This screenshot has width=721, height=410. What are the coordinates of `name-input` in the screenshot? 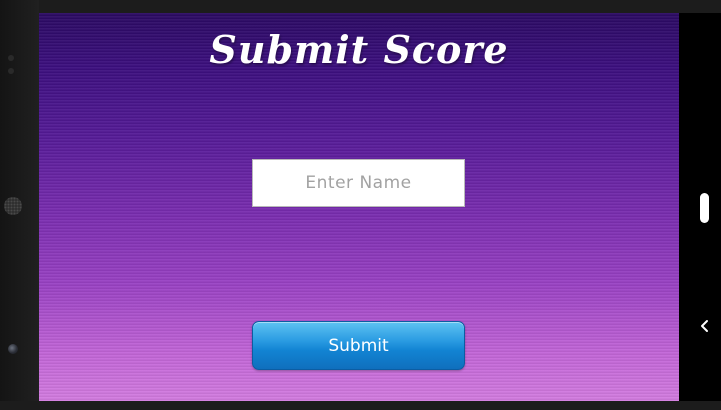 It's located at (358, 183).